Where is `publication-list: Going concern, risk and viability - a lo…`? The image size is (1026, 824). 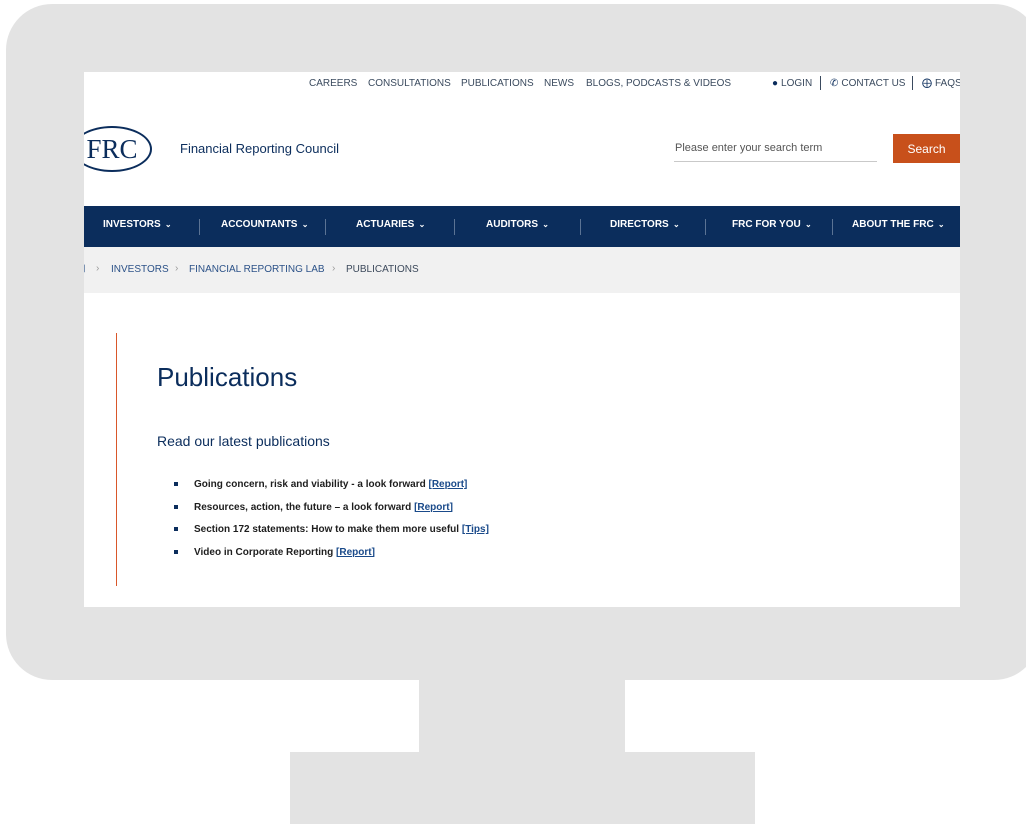
publication-list: Going concern, risk and viability - a lo… is located at coordinates (331, 524).